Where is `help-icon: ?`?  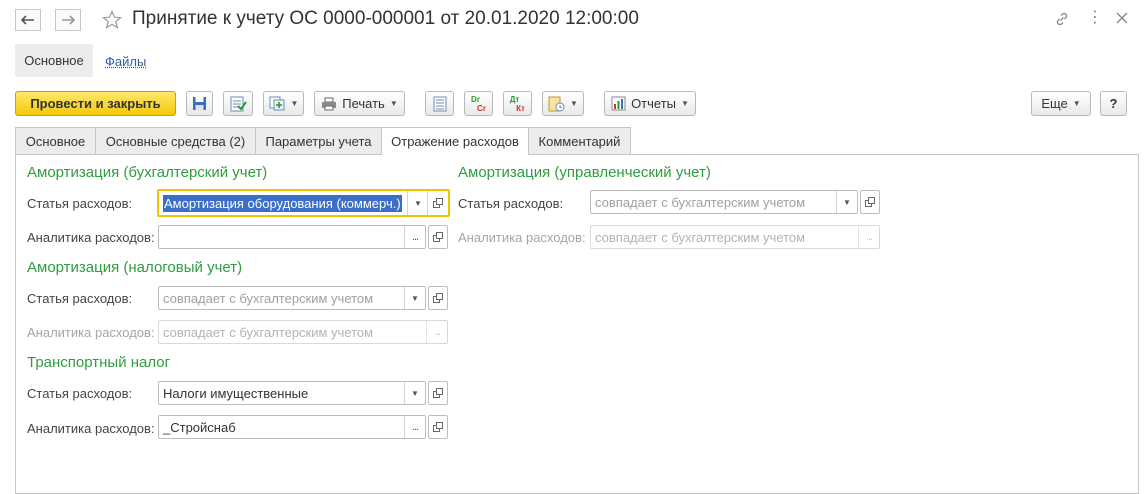
help-icon: ? is located at coordinates (1113, 103).